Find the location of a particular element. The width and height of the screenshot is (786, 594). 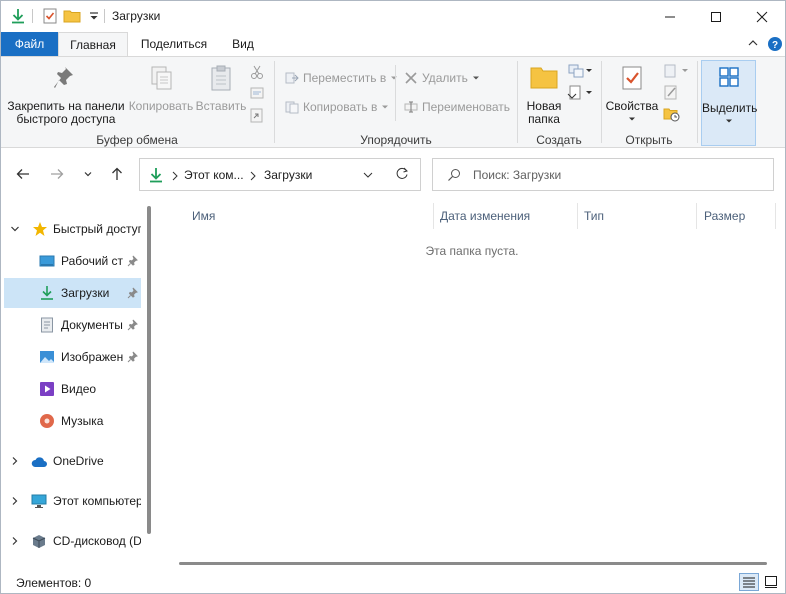

divider is located at coordinates (274, 102).